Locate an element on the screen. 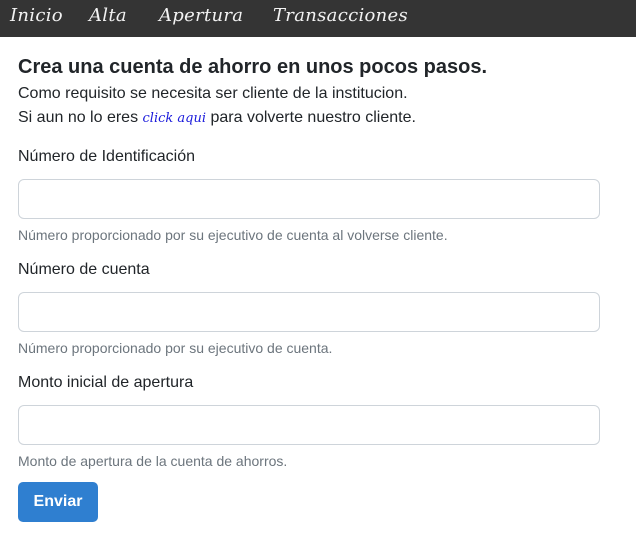  account-number-label: Número de cuenta is located at coordinates (84, 269).